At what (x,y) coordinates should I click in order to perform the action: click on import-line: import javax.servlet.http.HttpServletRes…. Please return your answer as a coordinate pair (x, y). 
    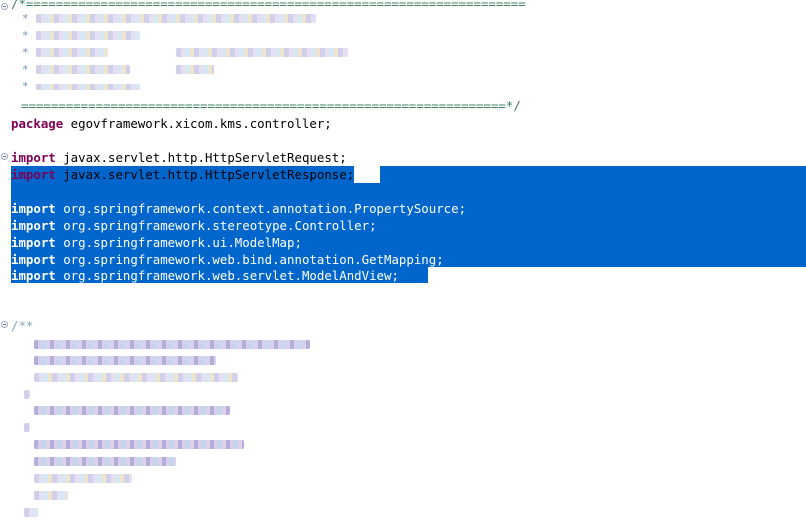
    Looking at the image, I should click on (177, 174).